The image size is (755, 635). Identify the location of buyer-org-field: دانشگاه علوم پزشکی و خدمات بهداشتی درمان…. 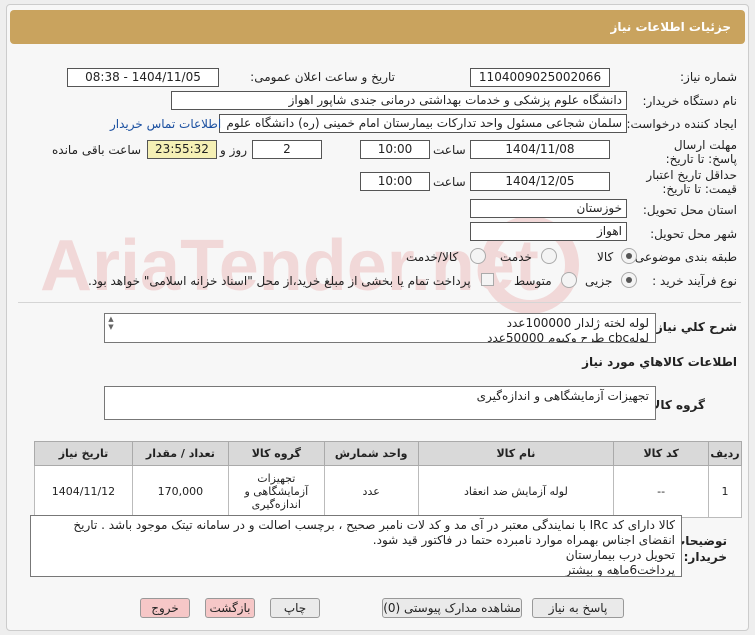
(399, 100).